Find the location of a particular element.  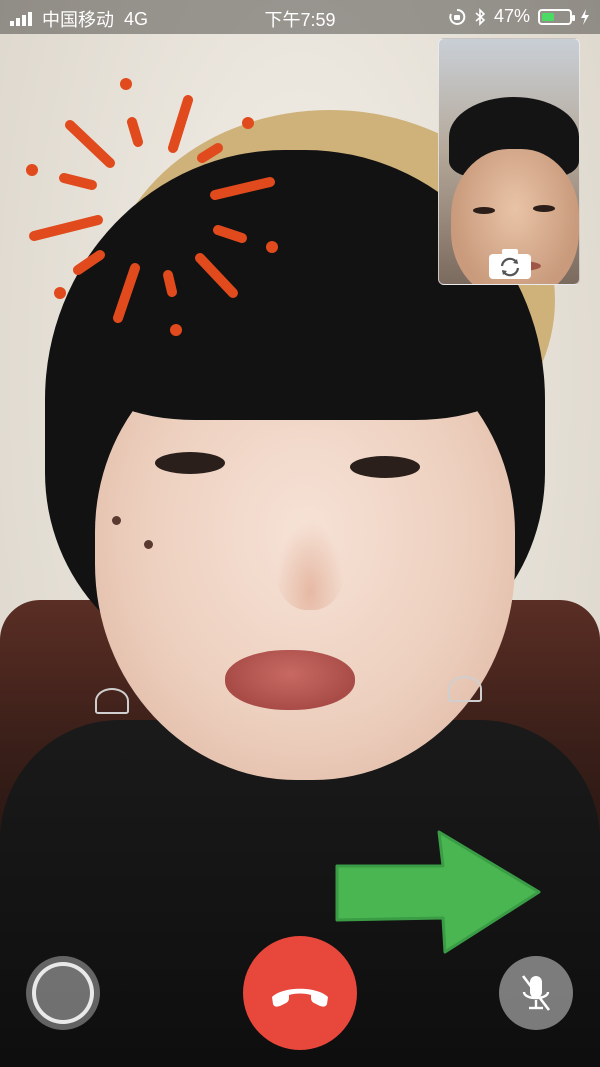

camera-switch-button is located at coordinates (510, 264).